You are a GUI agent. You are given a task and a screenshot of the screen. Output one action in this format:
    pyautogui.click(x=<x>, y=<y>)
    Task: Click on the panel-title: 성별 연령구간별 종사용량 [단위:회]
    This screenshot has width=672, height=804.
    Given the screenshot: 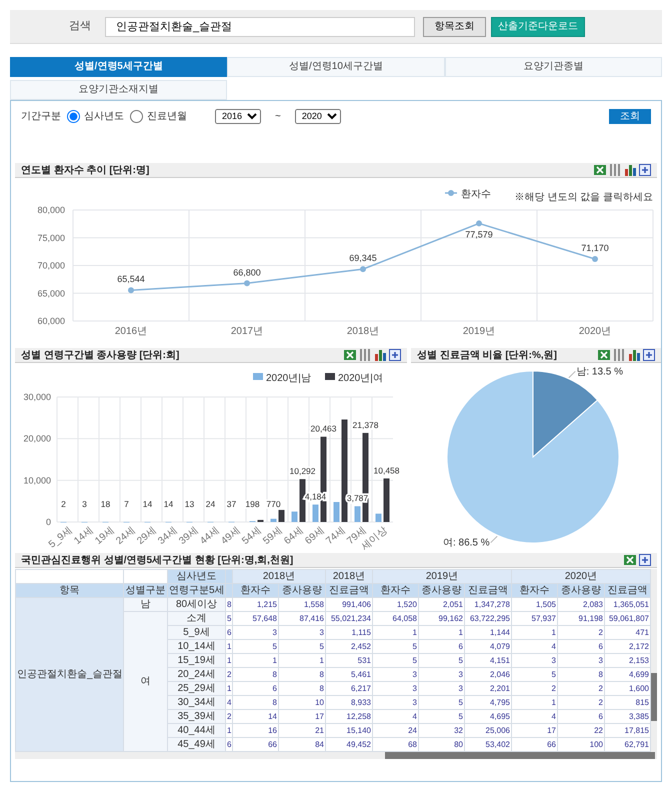 What is the action you would take?
    pyautogui.click(x=100, y=355)
    